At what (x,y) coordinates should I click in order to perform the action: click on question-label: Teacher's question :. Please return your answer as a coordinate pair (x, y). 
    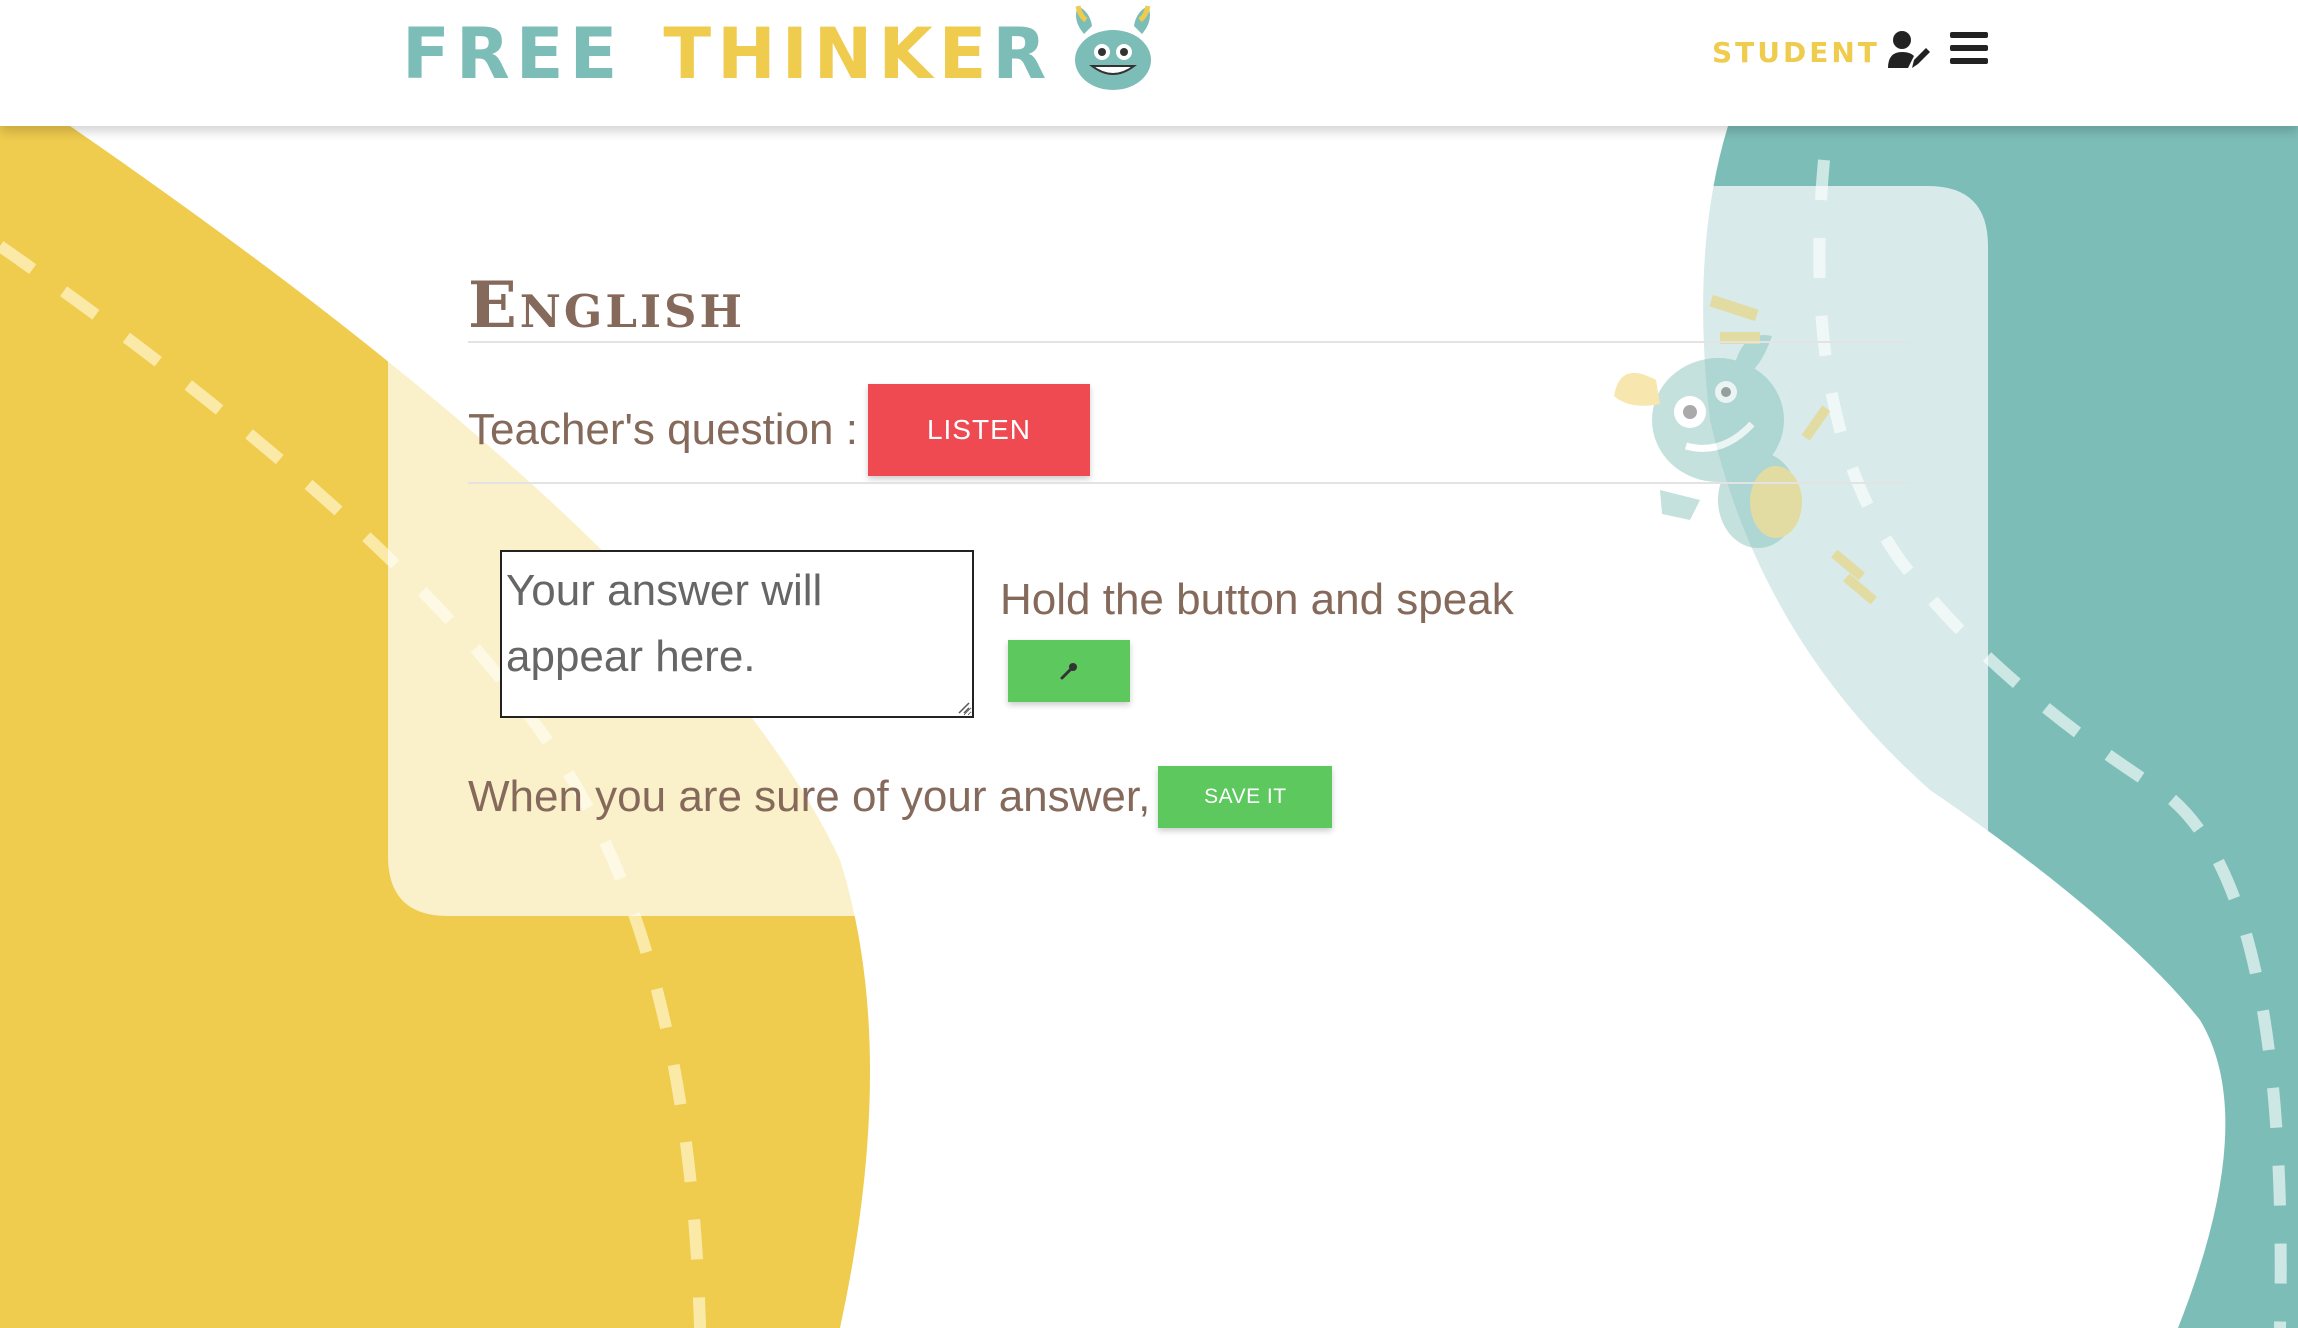
    Looking at the image, I should click on (663, 429).